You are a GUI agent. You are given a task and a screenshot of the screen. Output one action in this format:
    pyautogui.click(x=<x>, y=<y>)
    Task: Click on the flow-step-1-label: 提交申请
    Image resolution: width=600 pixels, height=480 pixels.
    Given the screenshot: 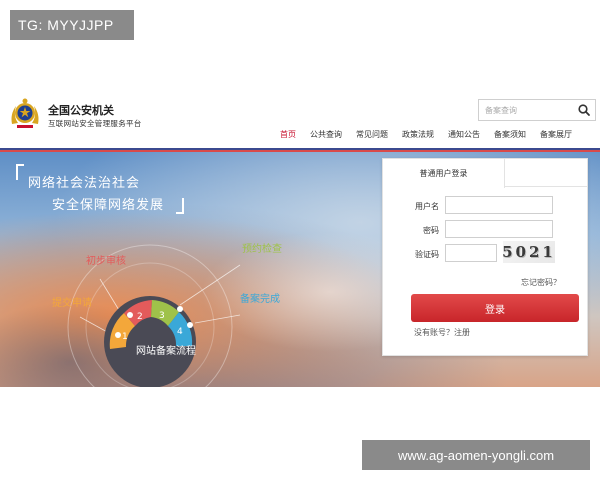 What is the action you would take?
    pyautogui.click(x=72, y=303)
    